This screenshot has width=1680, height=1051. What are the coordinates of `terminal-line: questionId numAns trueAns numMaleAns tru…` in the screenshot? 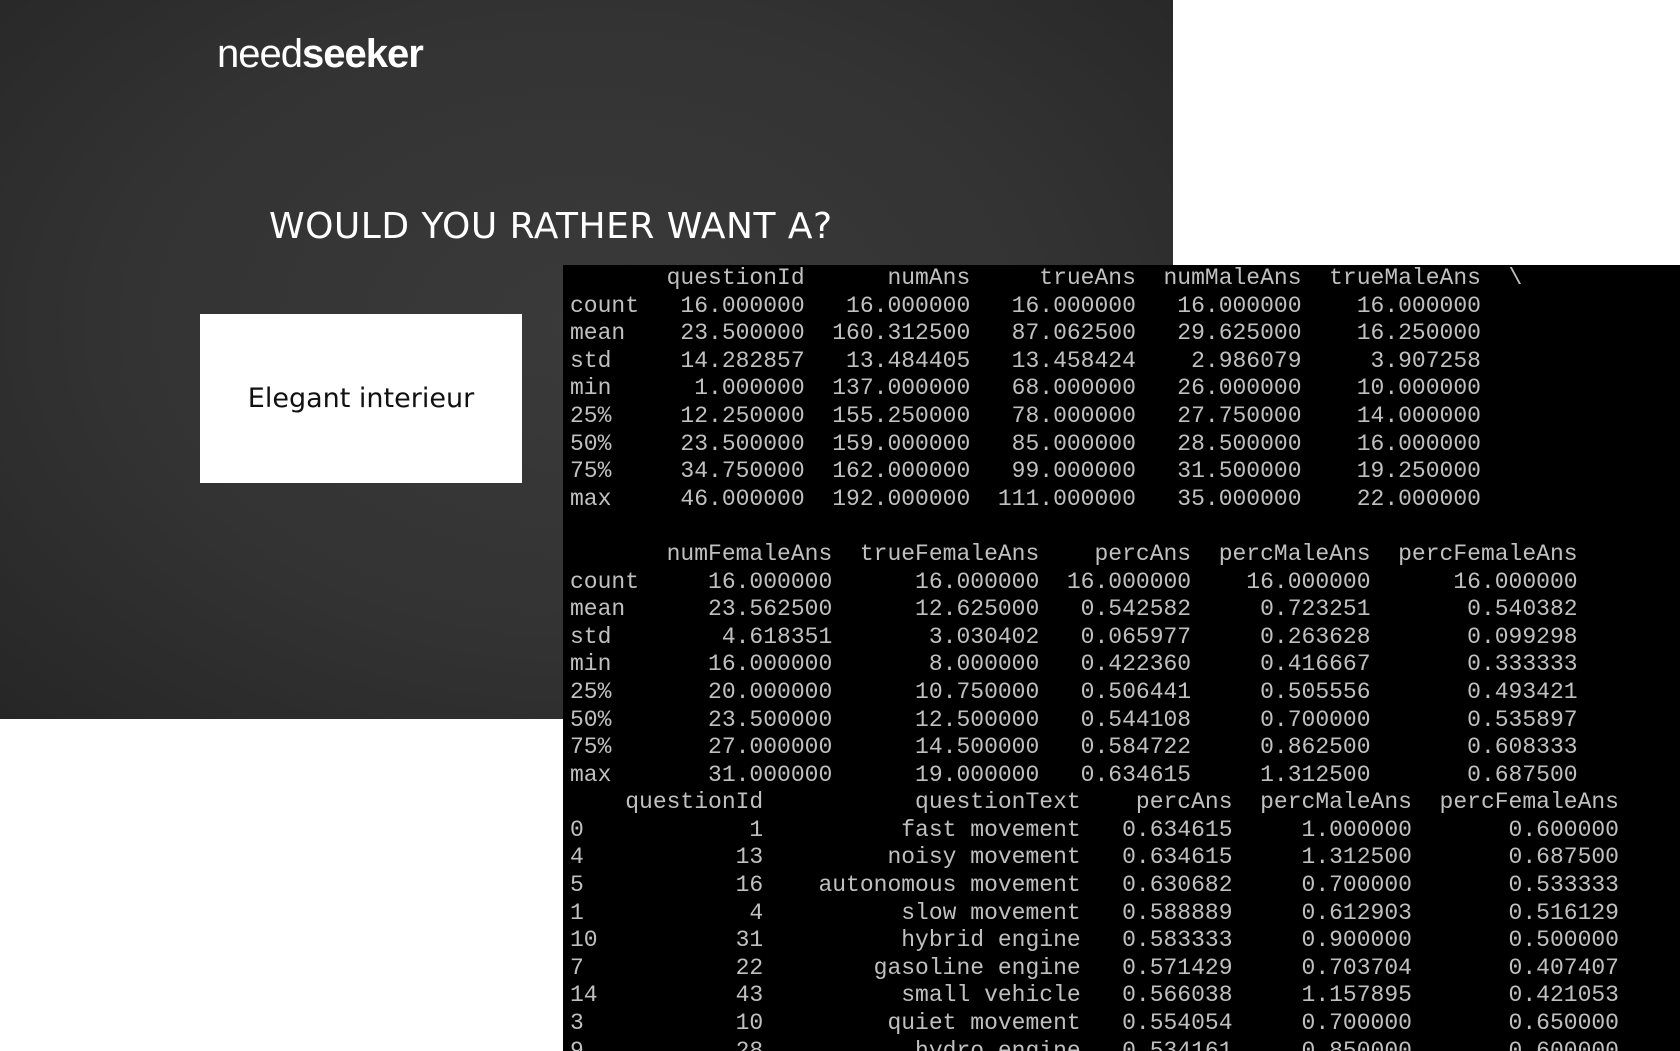 It's located at (1046, 278).